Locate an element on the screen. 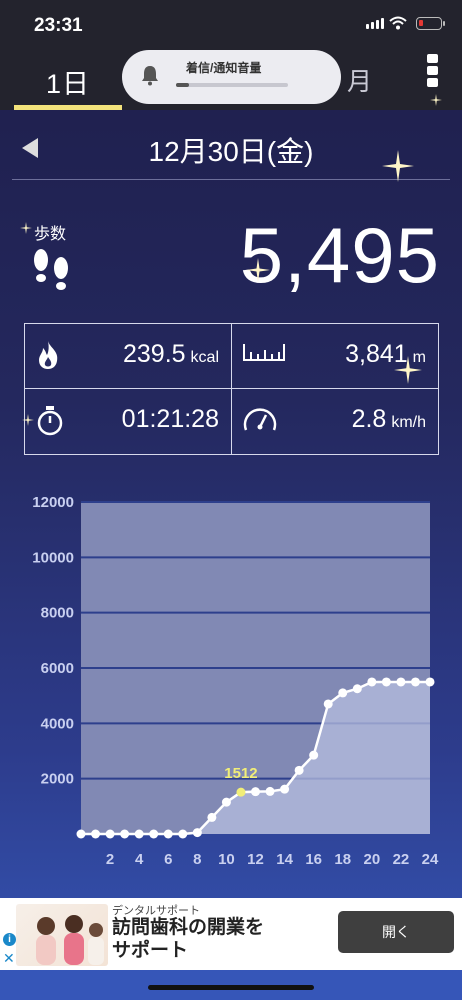 The image size is (462, 1000). stats-grid: 239.5 kcal 3,841 m 01:21:28 2.8 km/h is located at coordinates (231, 389).